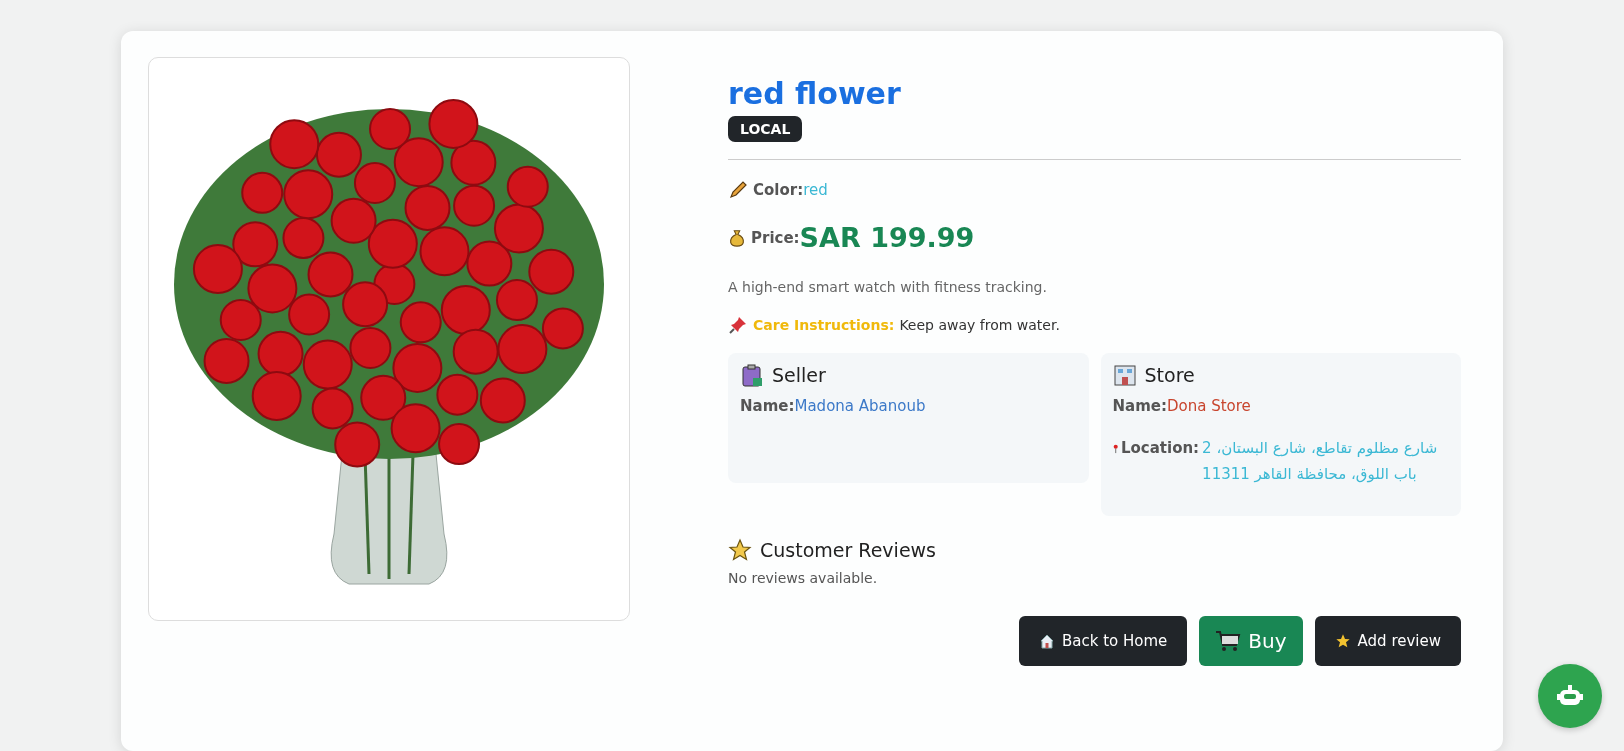  I want to click on pencil-icon, so click(738, 190).